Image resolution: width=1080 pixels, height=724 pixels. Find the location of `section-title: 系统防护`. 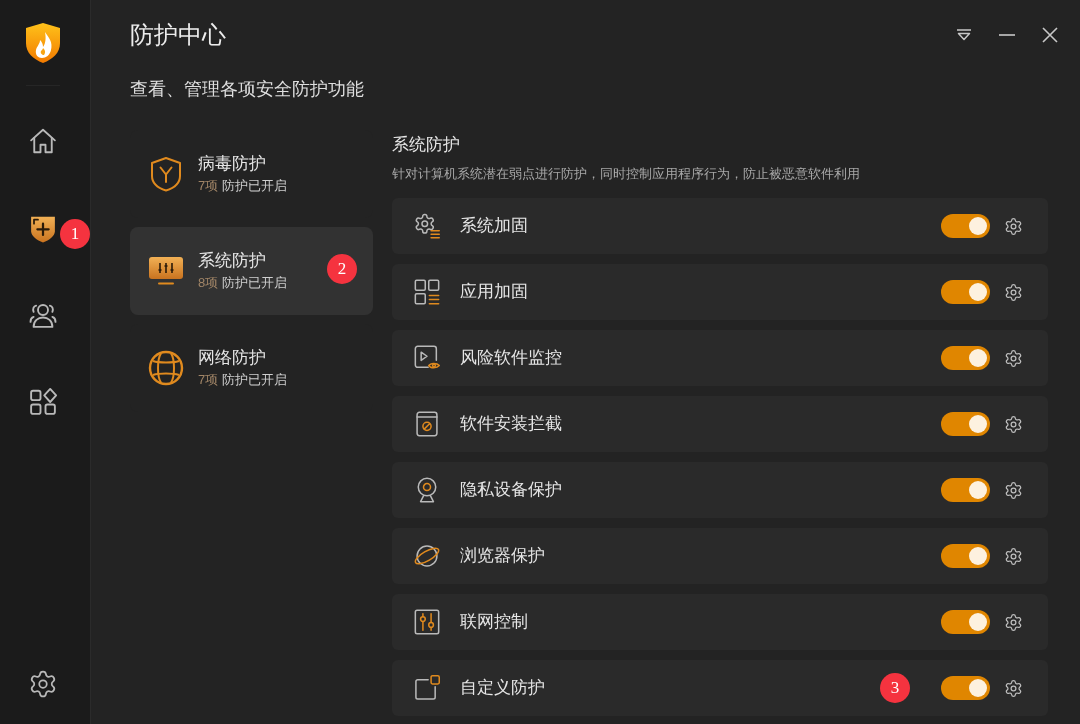

section-title: 系统防护 is located at coordinates (426, 145).